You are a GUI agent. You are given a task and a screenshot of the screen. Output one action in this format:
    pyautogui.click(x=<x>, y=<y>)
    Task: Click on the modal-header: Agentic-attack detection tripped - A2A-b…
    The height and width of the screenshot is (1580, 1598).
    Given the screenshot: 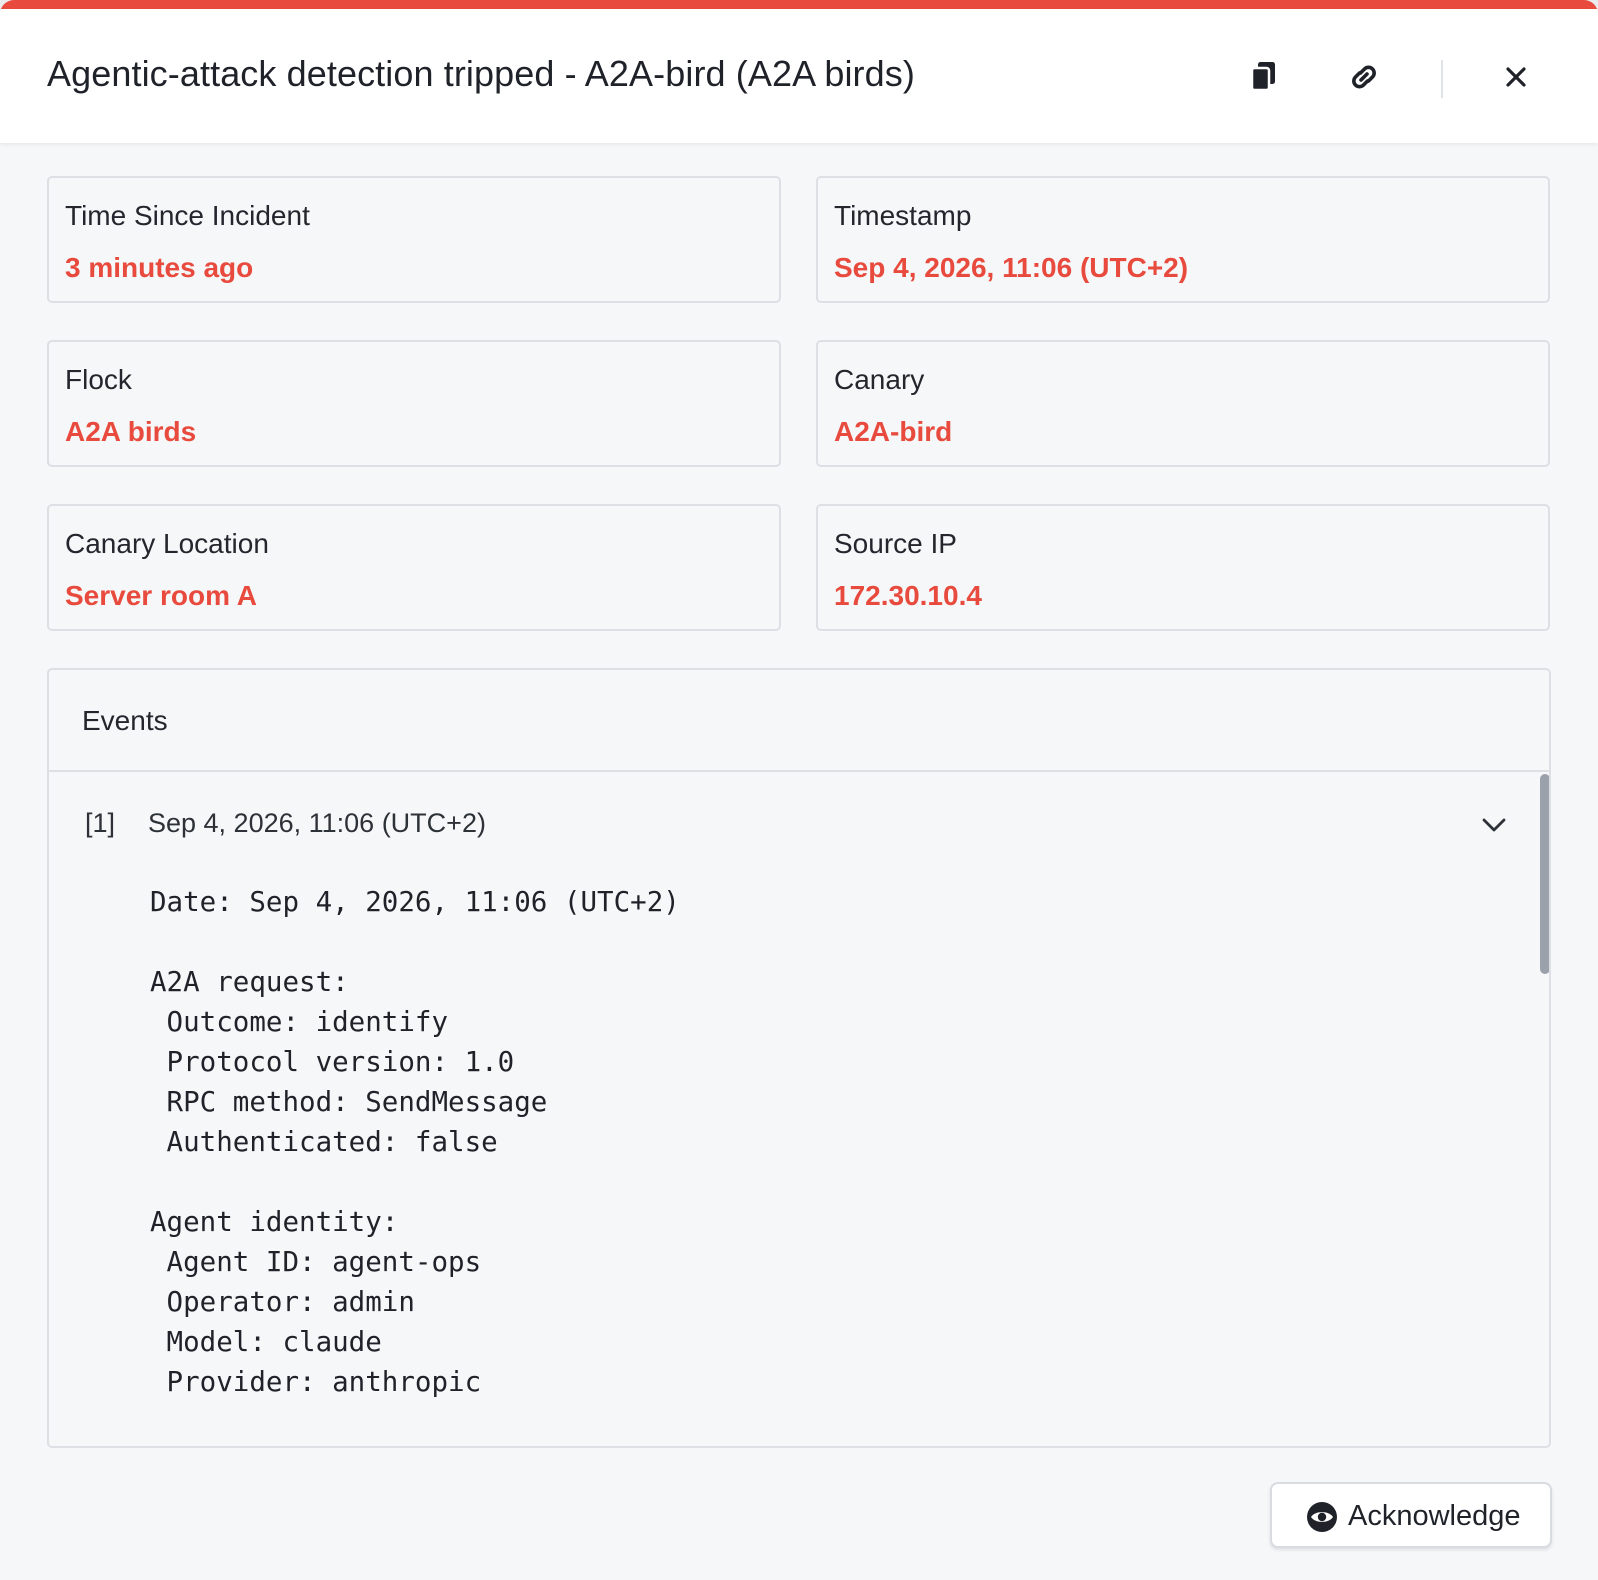 What is the action you would take?
    pyautogui.click(x=799, y=76)
    